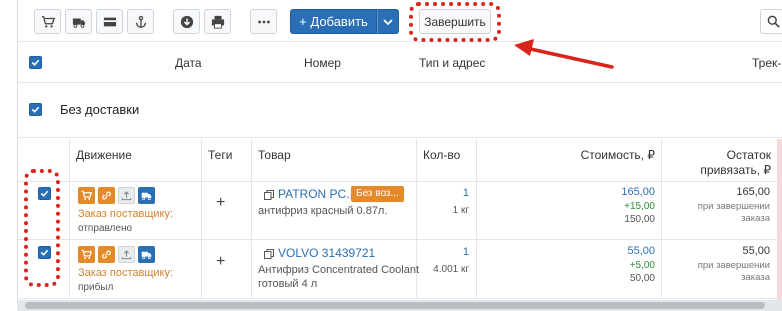  I want to click on cost-base: 50,00, so click(642, 278).